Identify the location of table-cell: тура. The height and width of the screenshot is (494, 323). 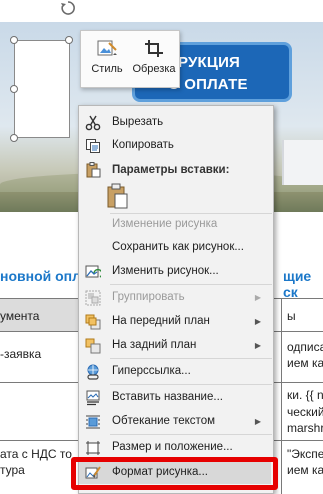
(12, 470).